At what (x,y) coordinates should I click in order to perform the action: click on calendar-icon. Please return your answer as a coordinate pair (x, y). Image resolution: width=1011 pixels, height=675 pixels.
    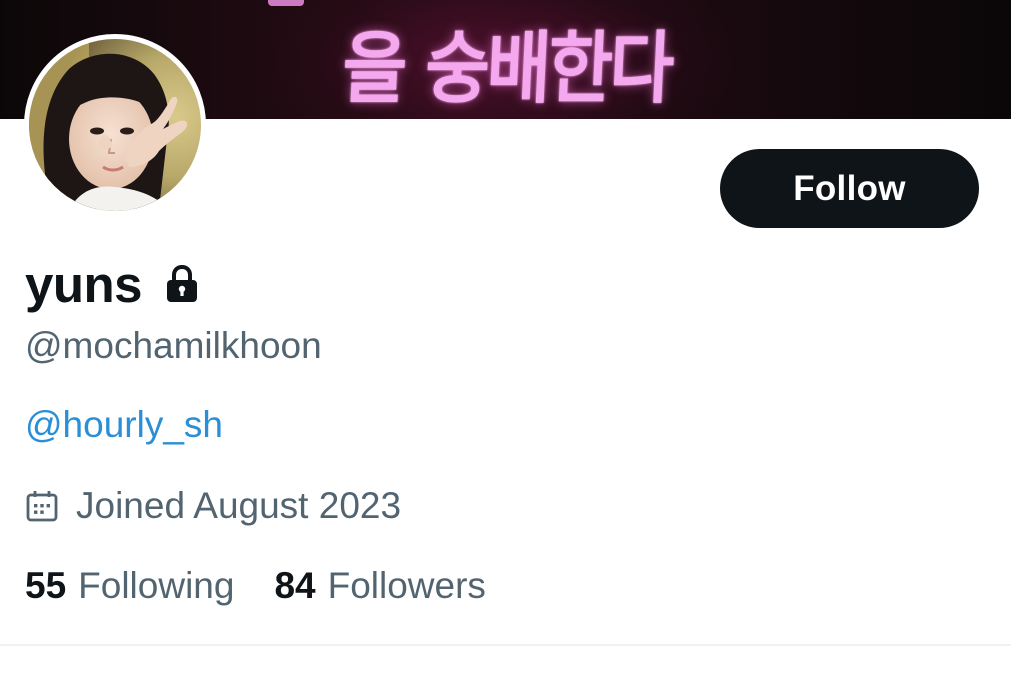
    Looking at the image, I should click on (42, 506).